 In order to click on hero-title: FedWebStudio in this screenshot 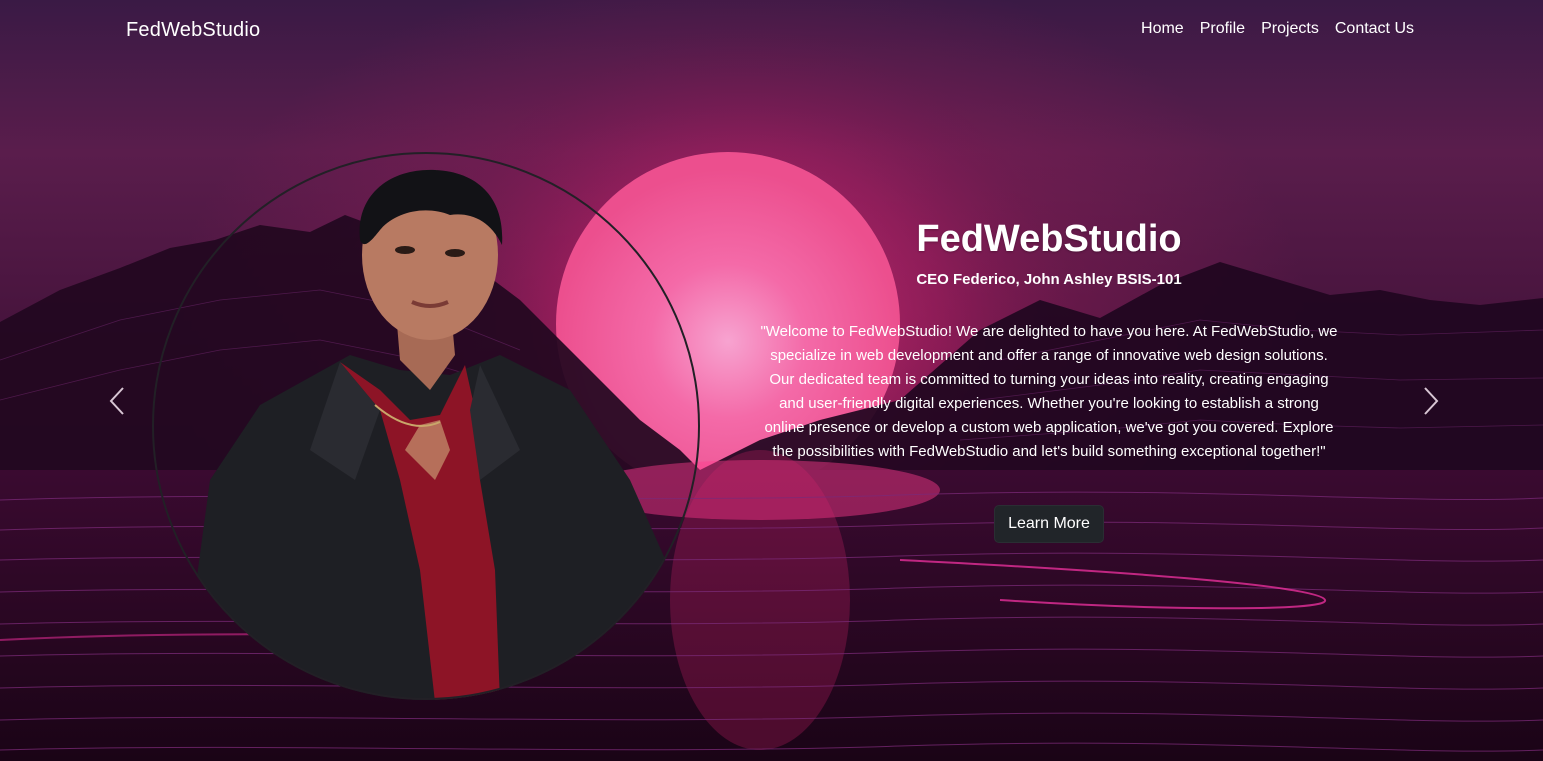, I will do `click(1049, 239)`.